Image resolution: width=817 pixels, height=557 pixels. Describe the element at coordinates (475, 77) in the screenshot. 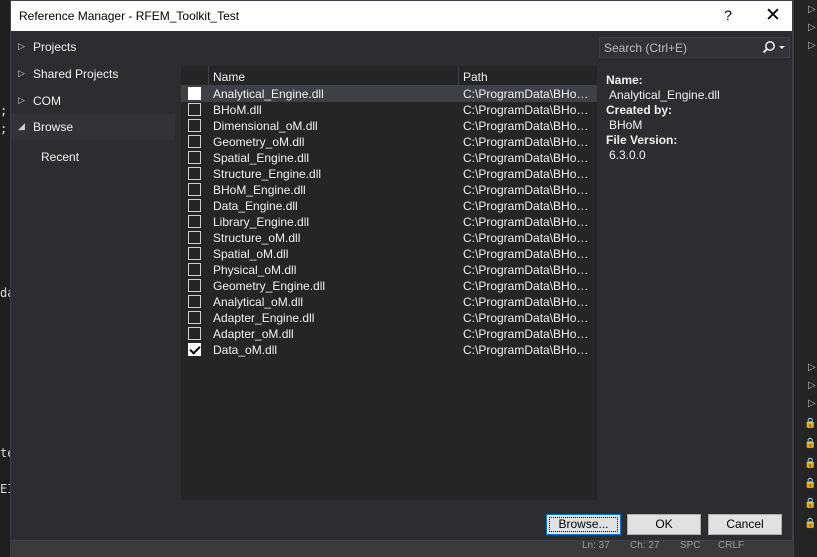

I see `column-header-path: Path` at that location.